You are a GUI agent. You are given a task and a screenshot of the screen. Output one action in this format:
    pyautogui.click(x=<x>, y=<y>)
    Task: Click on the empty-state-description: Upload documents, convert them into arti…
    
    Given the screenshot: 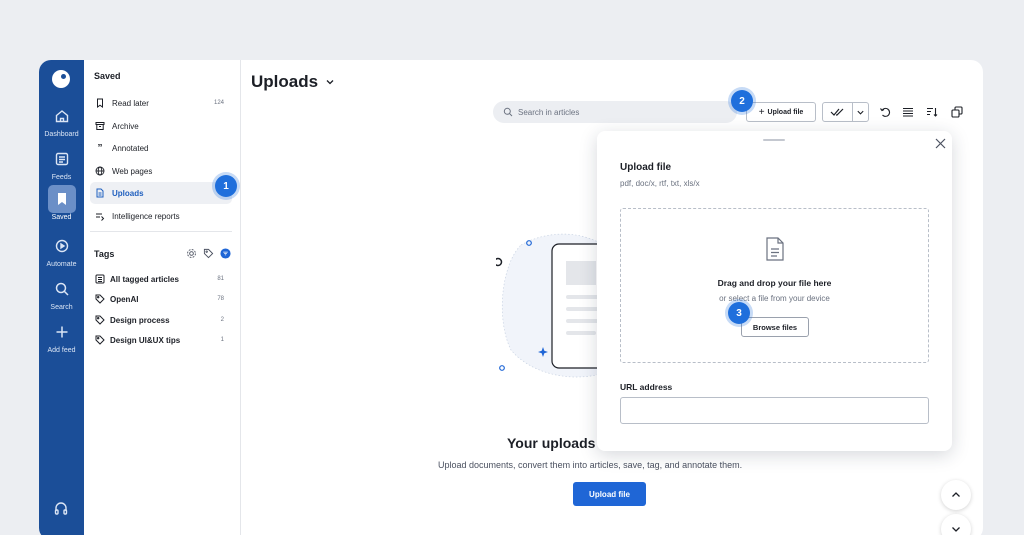 What is the action you would take?
    pyautogui.click(x=590, y=465)
    